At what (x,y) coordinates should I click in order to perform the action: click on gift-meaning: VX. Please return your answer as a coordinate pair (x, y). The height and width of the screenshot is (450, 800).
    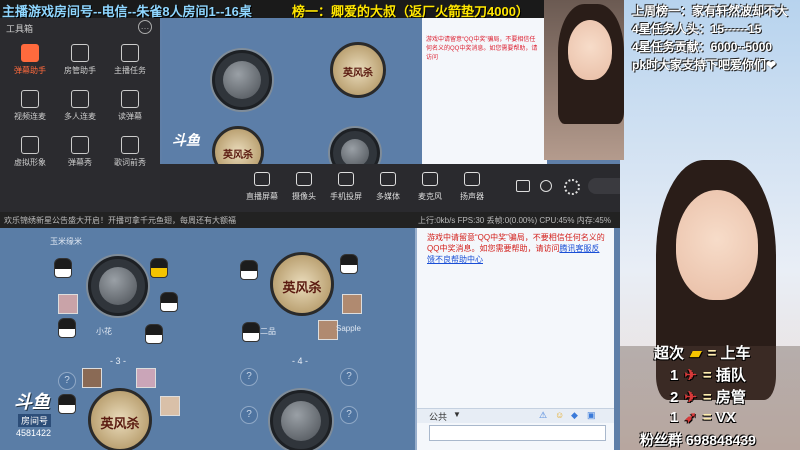
    Looking at the image, I should click on (725, 417).